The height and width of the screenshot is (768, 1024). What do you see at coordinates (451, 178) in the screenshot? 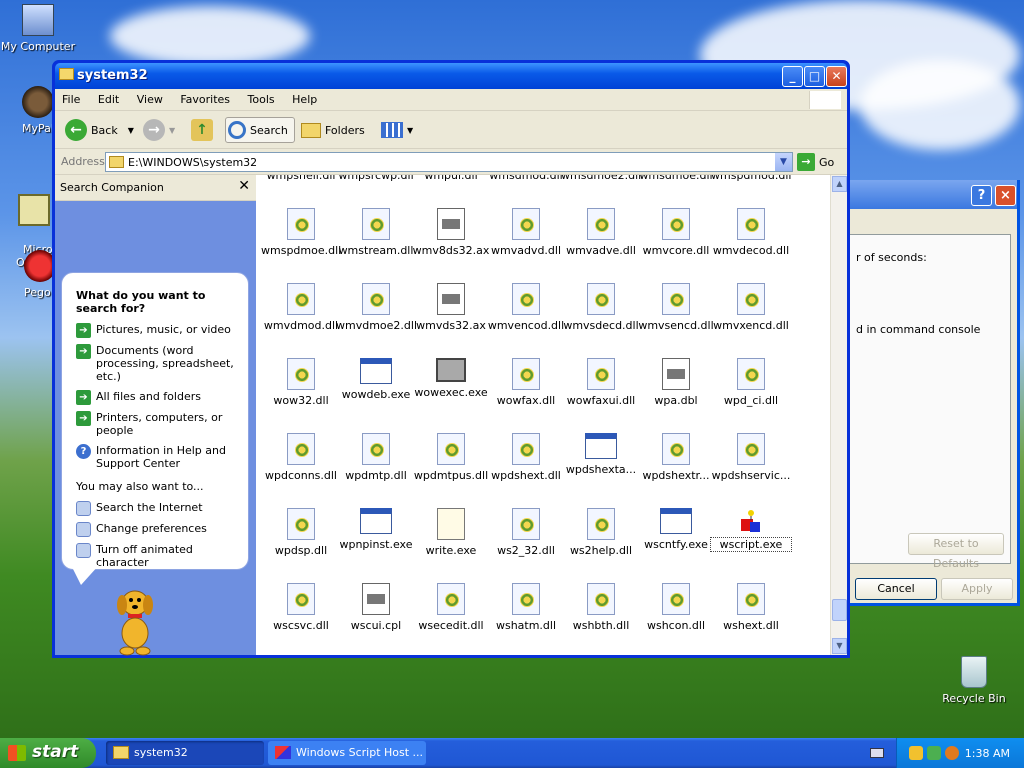
I see `file-item: wmpui.dll` at bounding box center [451, 178].